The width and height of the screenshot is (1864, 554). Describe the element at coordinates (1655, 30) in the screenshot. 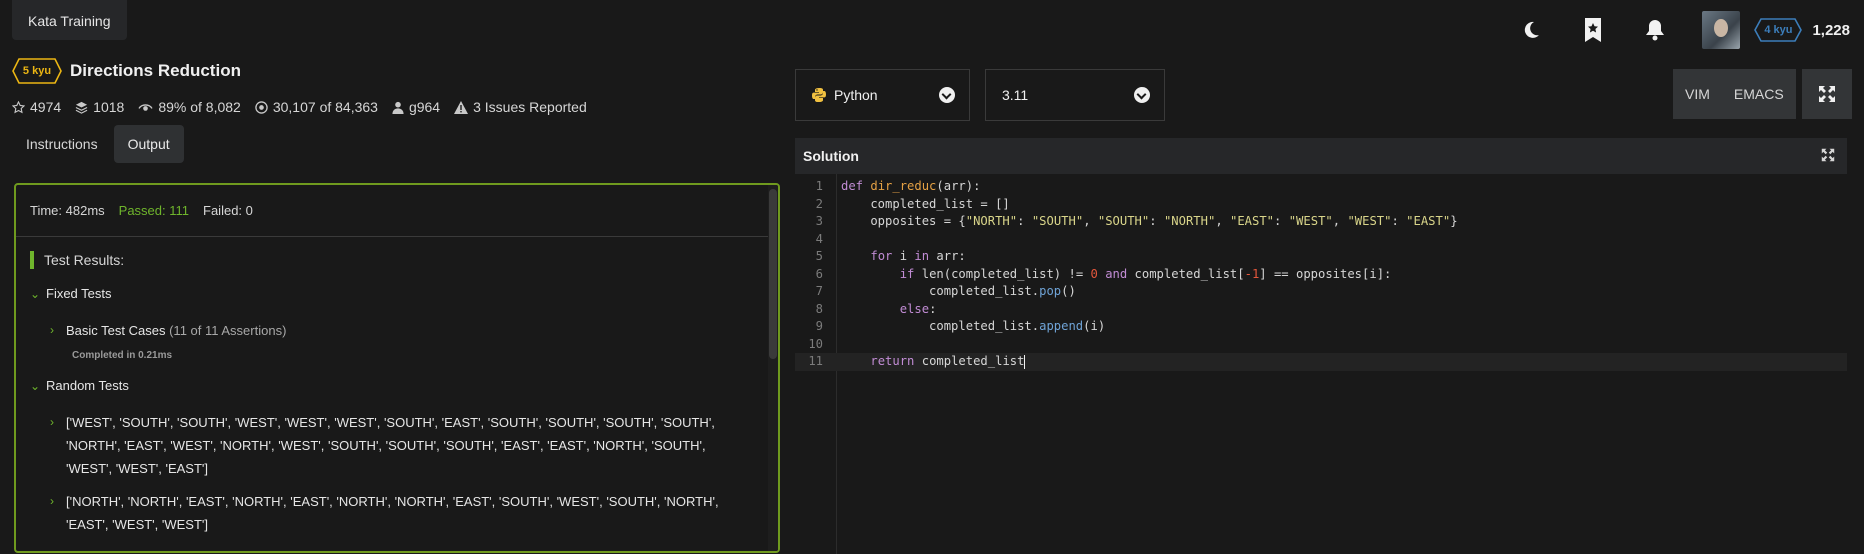

I see `bell-icon` at that location.